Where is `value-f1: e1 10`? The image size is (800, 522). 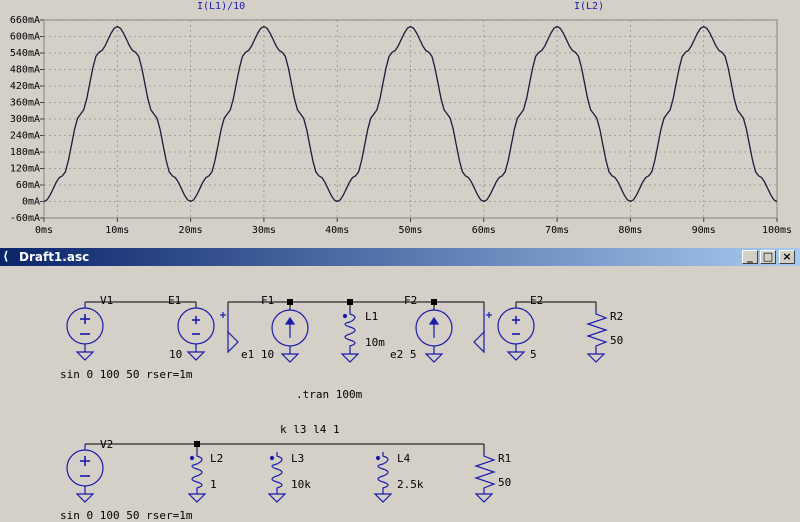
value-f1: e1 10 is located at coordinates (257, 354).